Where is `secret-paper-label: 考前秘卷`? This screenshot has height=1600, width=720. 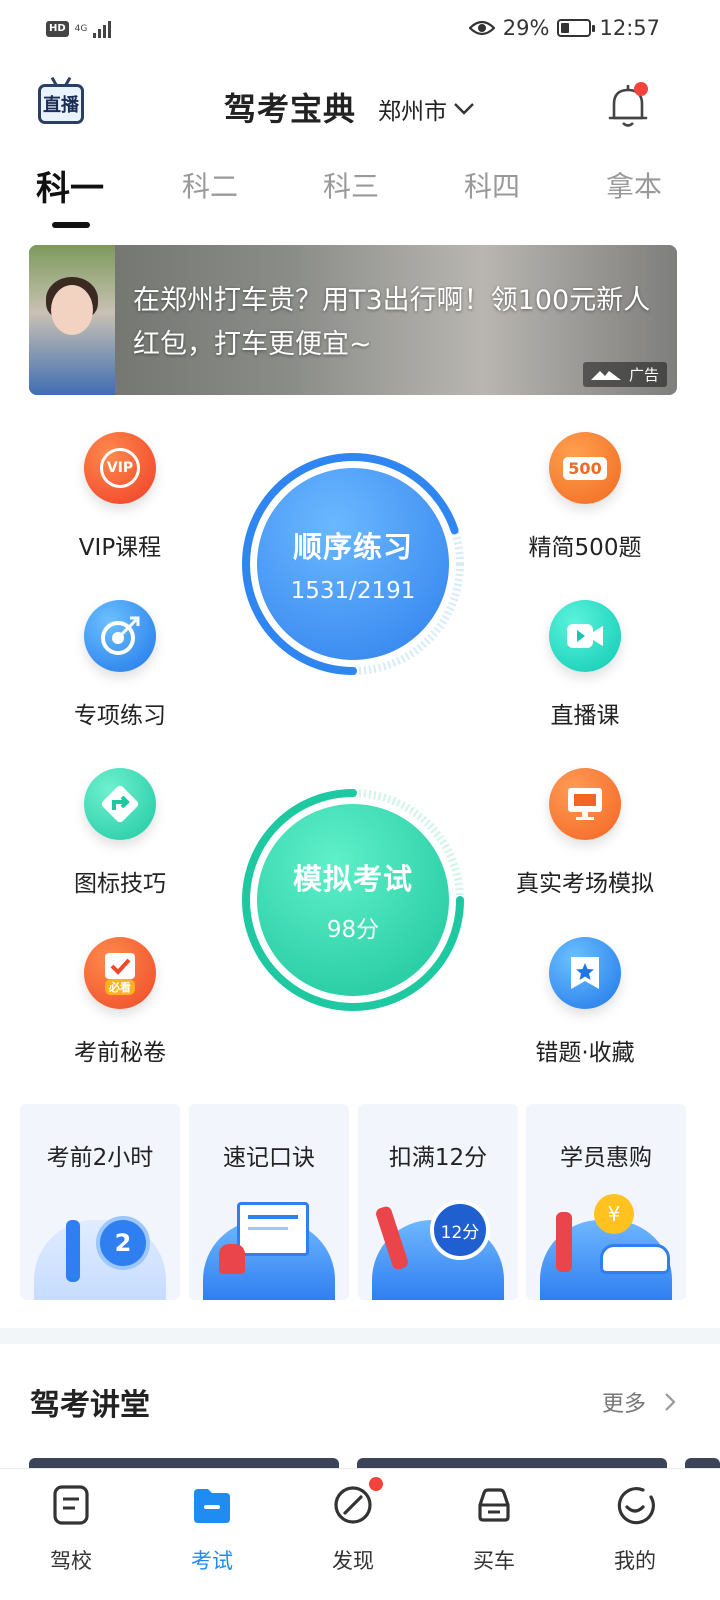
secret-paper-label: 考前秘卷 is located at coordinates (120, 1053).